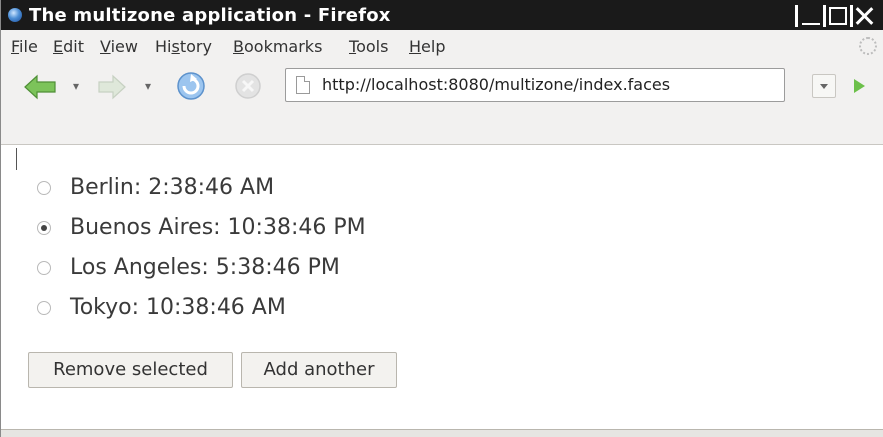 This screenshot has height=437, width=883. I want to click on forward-arrow-icon, so click(112, 87).